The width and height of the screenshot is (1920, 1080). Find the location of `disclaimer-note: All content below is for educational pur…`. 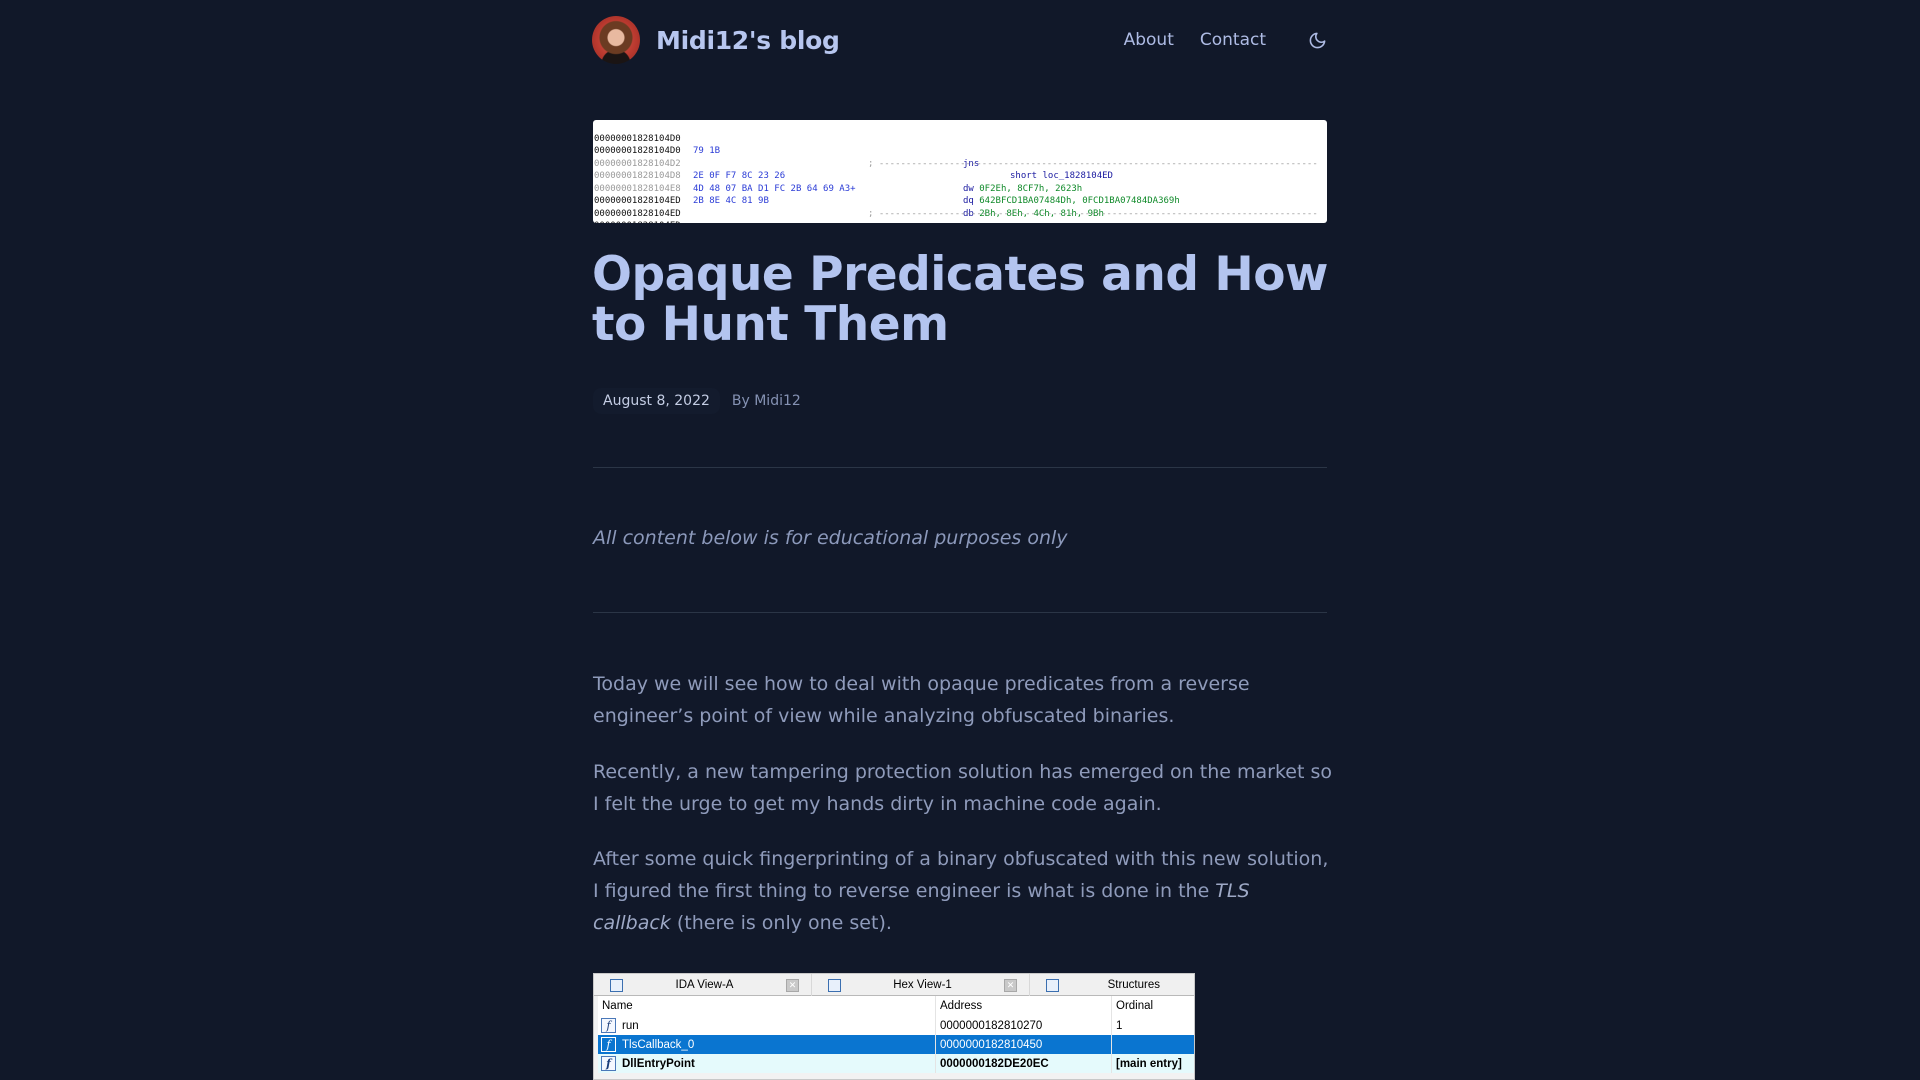

disclaimer-note: All content below is for educational pur… is located at coordinates (830, 538).